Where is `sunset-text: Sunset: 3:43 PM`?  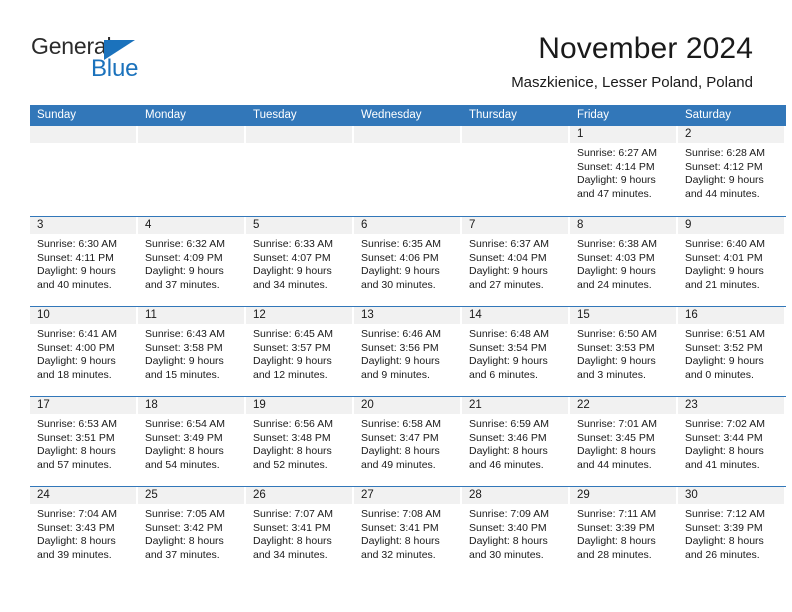 sunset-text: Sunset: 3:43 PM is located at coordinates (76, 527).